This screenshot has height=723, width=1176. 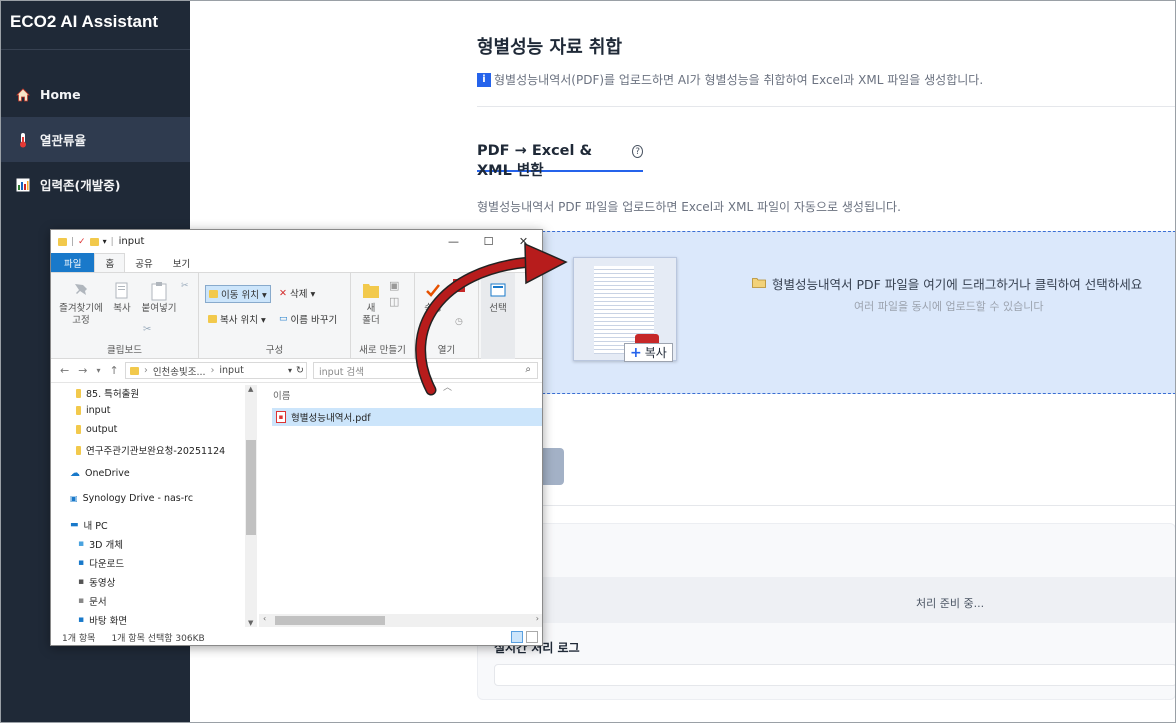 What do you see at coordinates (100, 473) in the screenshot?
I see `nav-item-onedrive: ☁ OneDrive` at bounding box center [100, 473].